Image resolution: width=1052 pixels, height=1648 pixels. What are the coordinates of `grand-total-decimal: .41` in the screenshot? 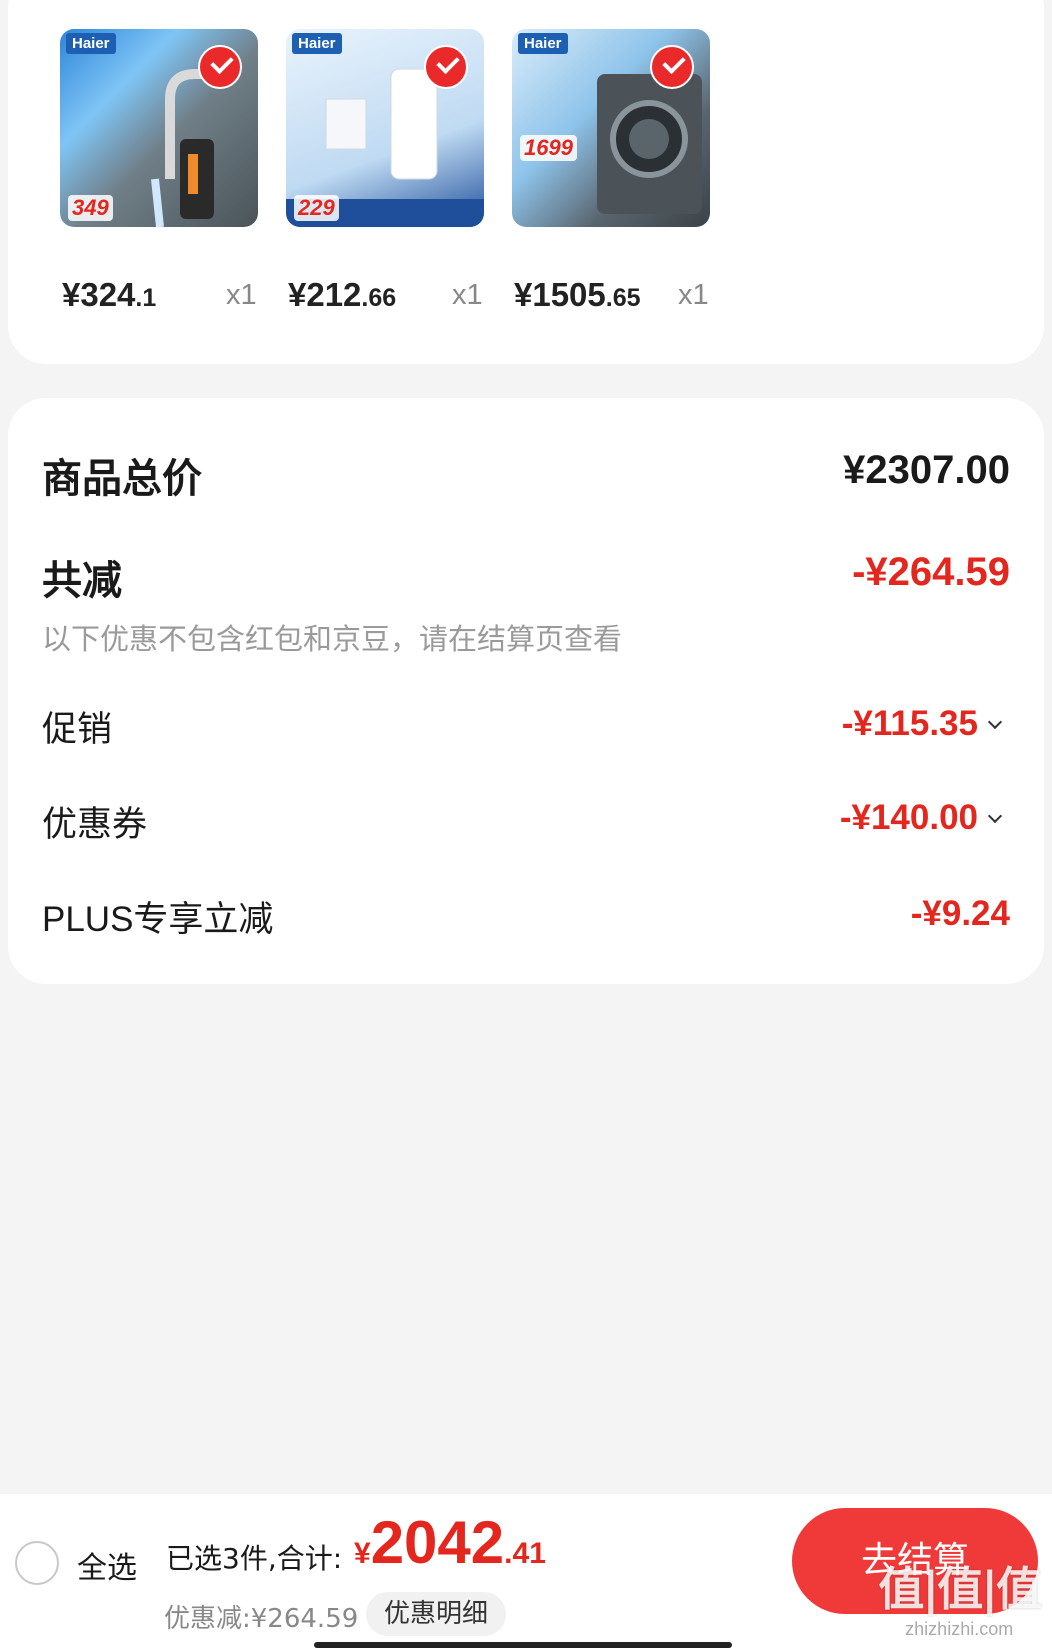 It's located at (525, 1553).